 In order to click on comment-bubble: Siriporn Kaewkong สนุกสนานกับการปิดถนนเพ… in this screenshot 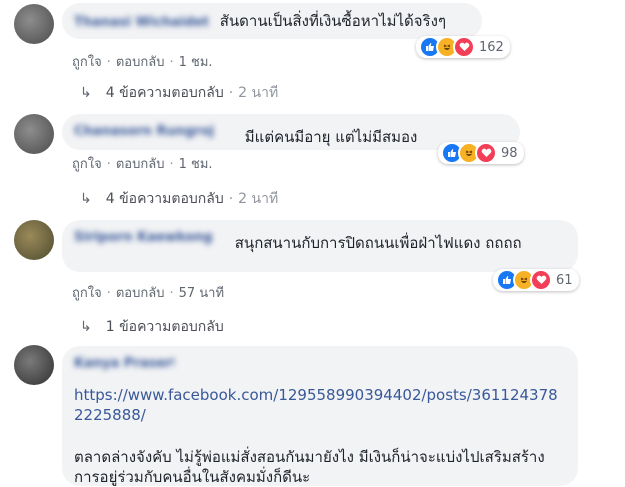, I will do `click(320, 246)`.